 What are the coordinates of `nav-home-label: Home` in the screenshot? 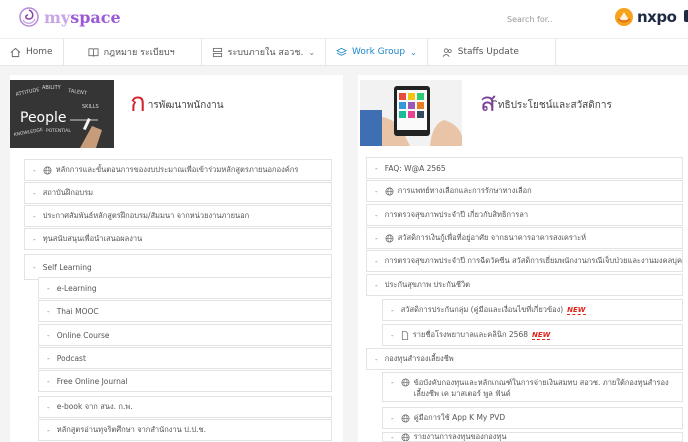 It's located at (39, 52).